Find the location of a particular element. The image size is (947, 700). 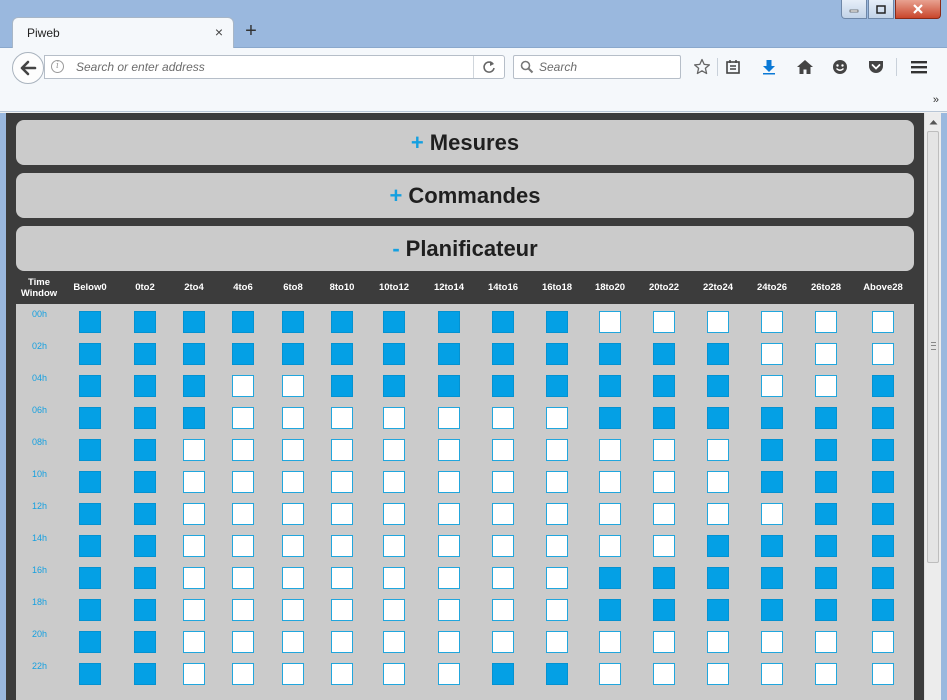

home-button is located at coordinates (805, 67).